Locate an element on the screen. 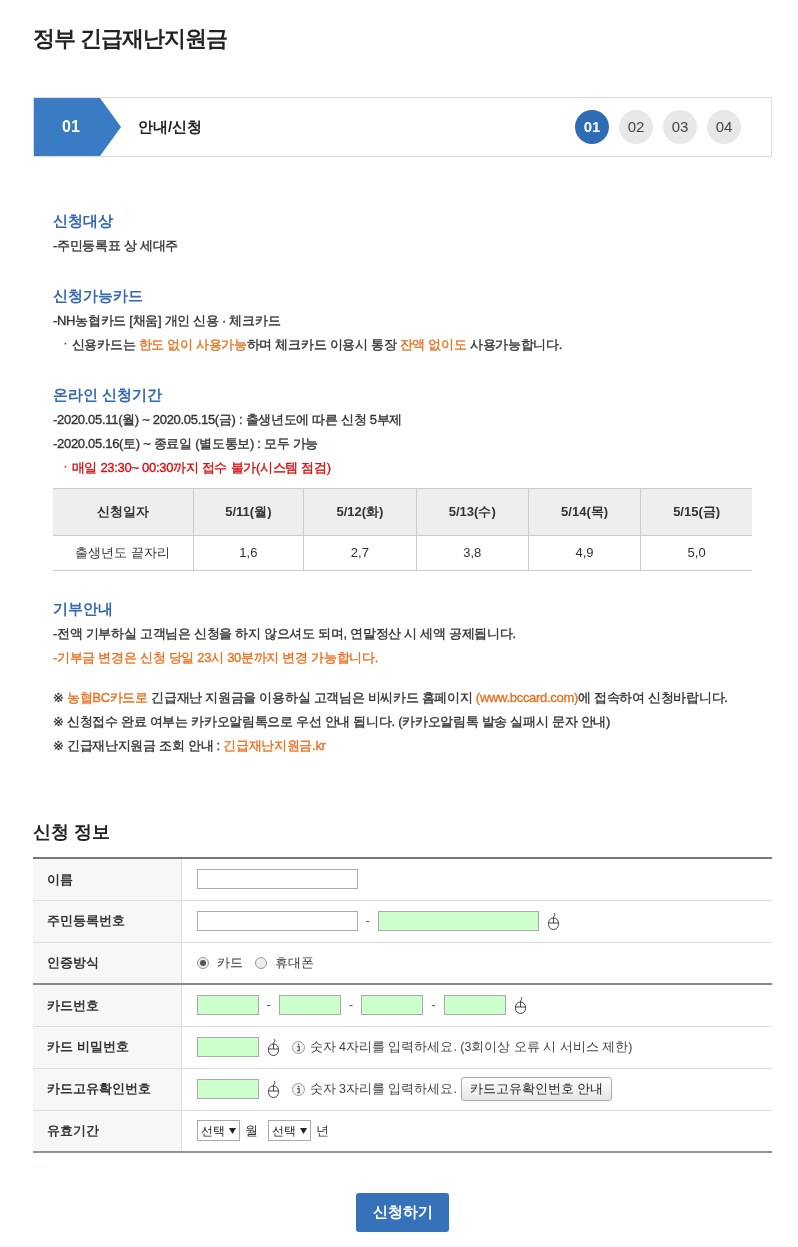 The image size is (798, 1247). step-indicator: 02 is located at coordinates (636, 127).